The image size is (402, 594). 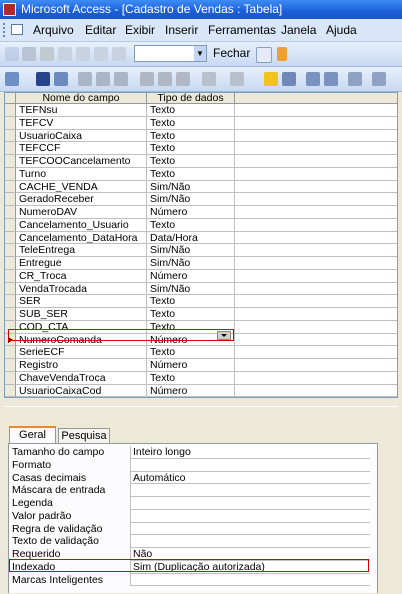 What do you see at coordinates (224, 335) in the screenshot?
I see `type-dropdown-button` at bounding box center [224, 335].